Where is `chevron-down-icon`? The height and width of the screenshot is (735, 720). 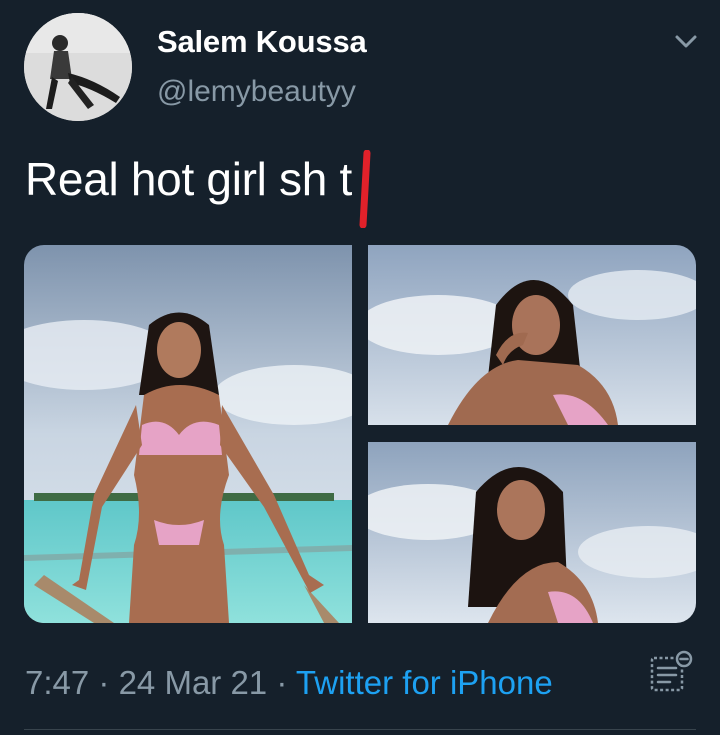 chevron-down-icon is located at coordinates (686, 42).